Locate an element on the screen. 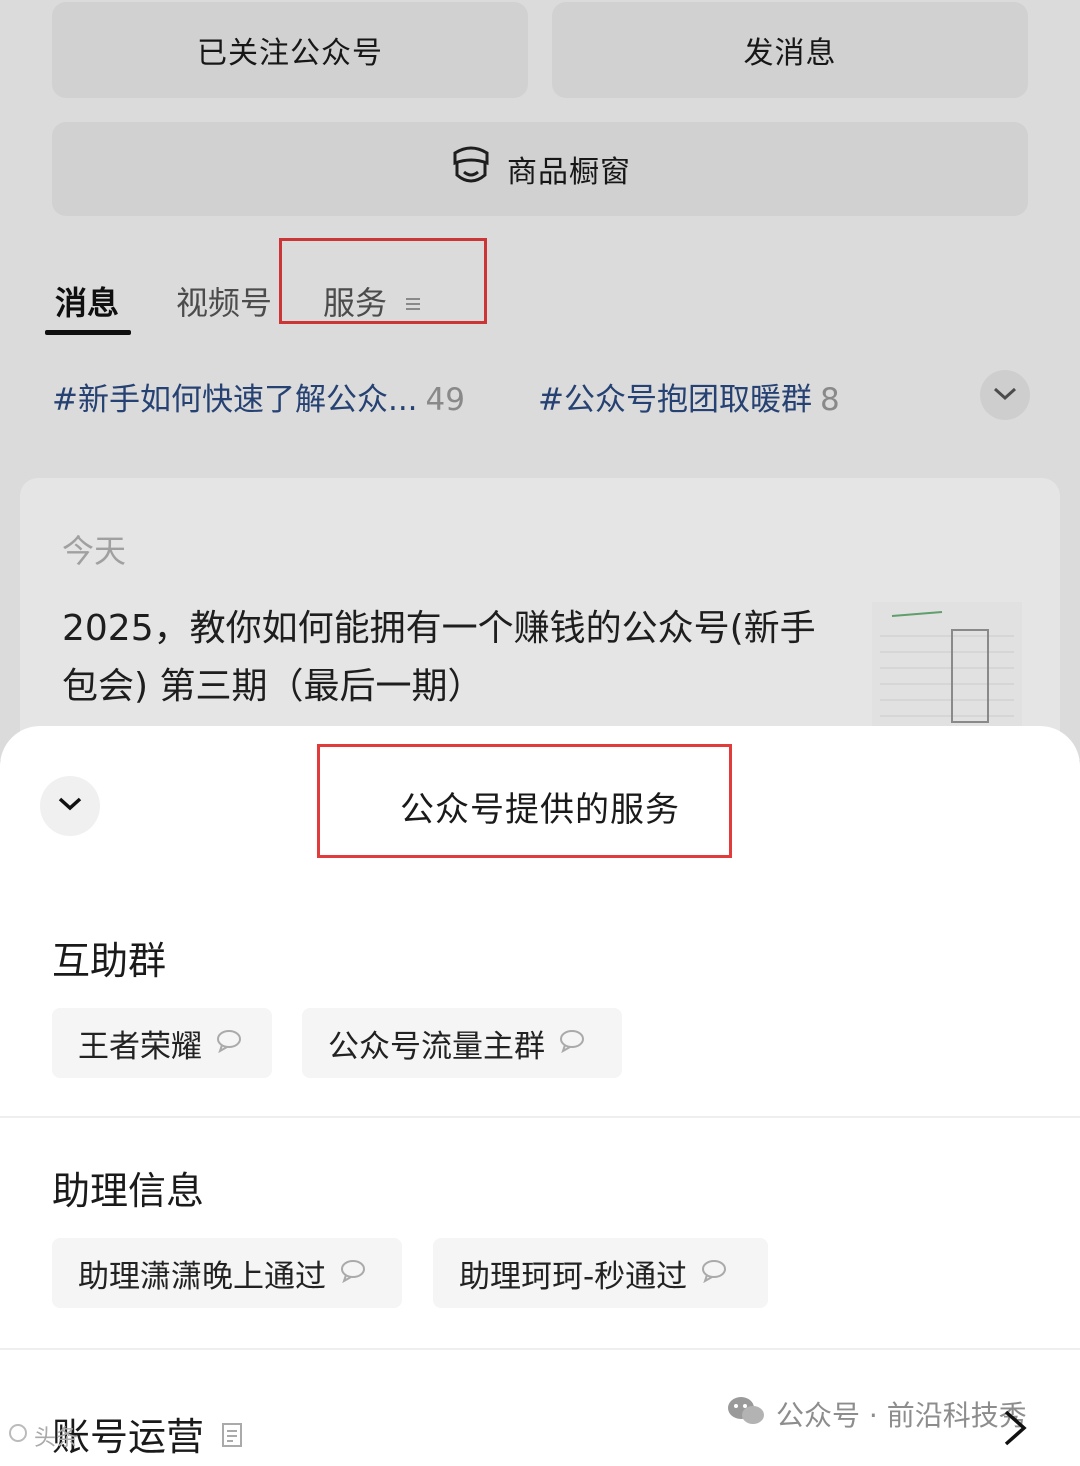 This screenshot has width=1080, height=1466. assistant-chip: 助理珂珂-秒通过 is located at coordinates (600, 1273).